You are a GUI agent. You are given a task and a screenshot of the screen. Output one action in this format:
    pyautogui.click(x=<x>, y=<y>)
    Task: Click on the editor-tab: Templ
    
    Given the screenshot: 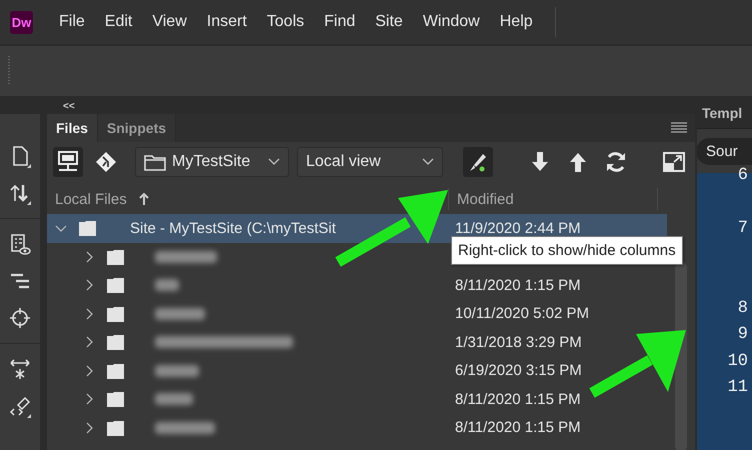 What is the action you would take?
    pyautogui.click(x=722, y=113)
    